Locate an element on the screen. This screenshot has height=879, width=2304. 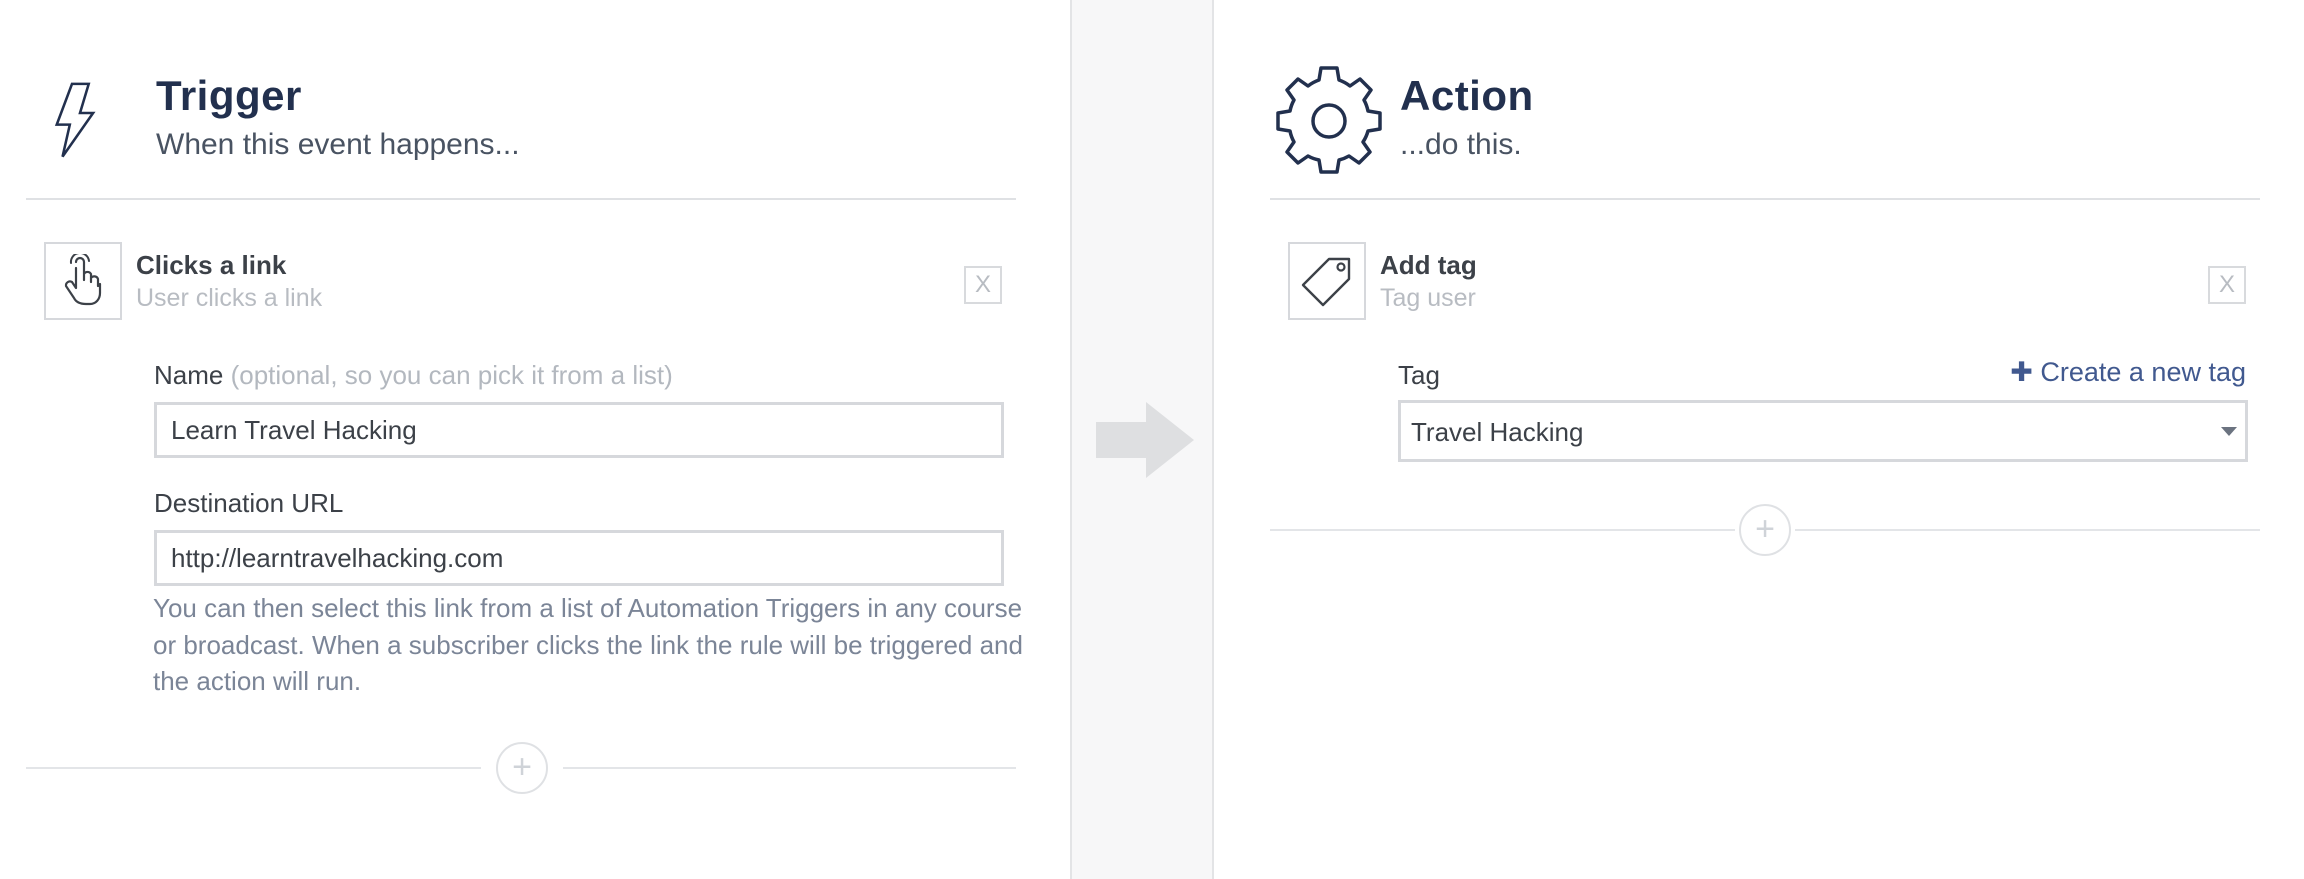
price-tag-icon is located at coordinates (1326, 282).